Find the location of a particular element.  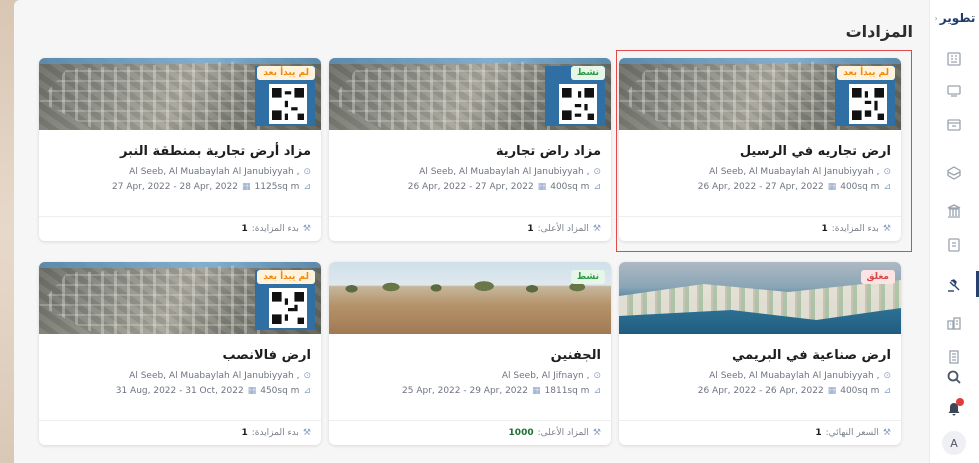

brand-text: تطوير is located at coordinates (957, 18).